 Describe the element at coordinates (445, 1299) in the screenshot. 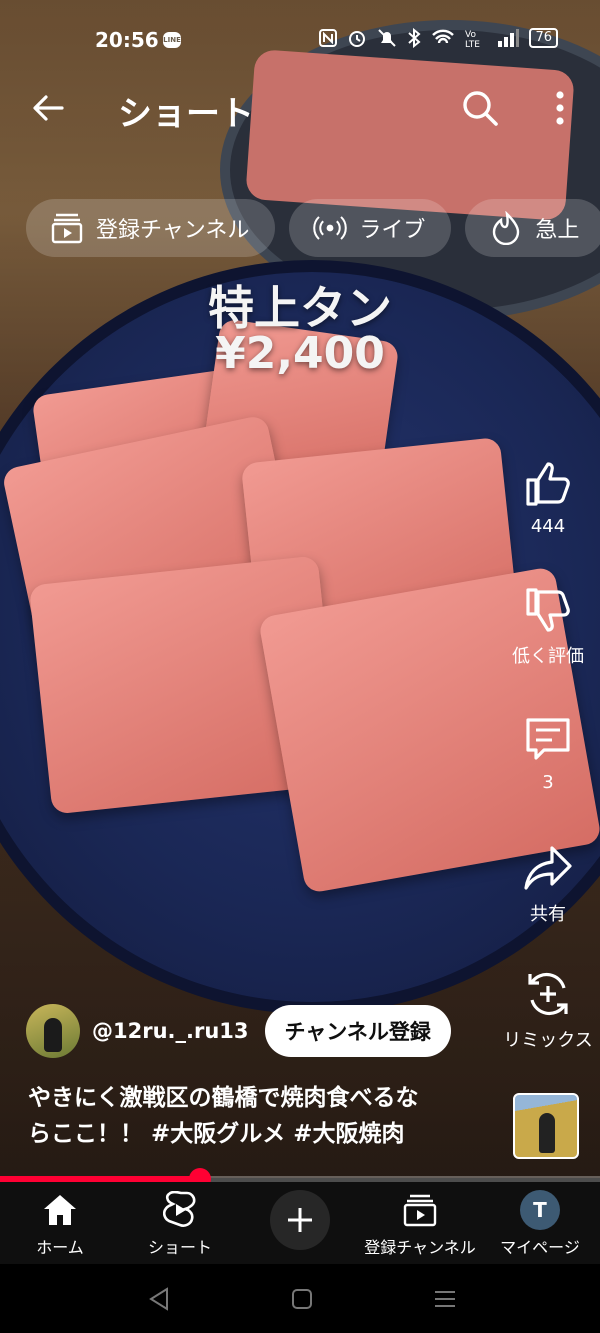

I see `system-recents-icon` at that location.